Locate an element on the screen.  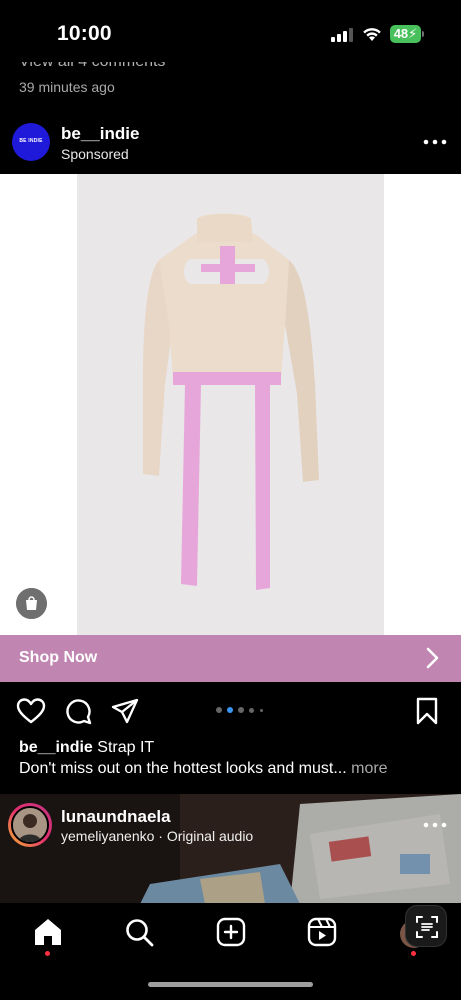
home-indicator is located at coordinates (230, 984).